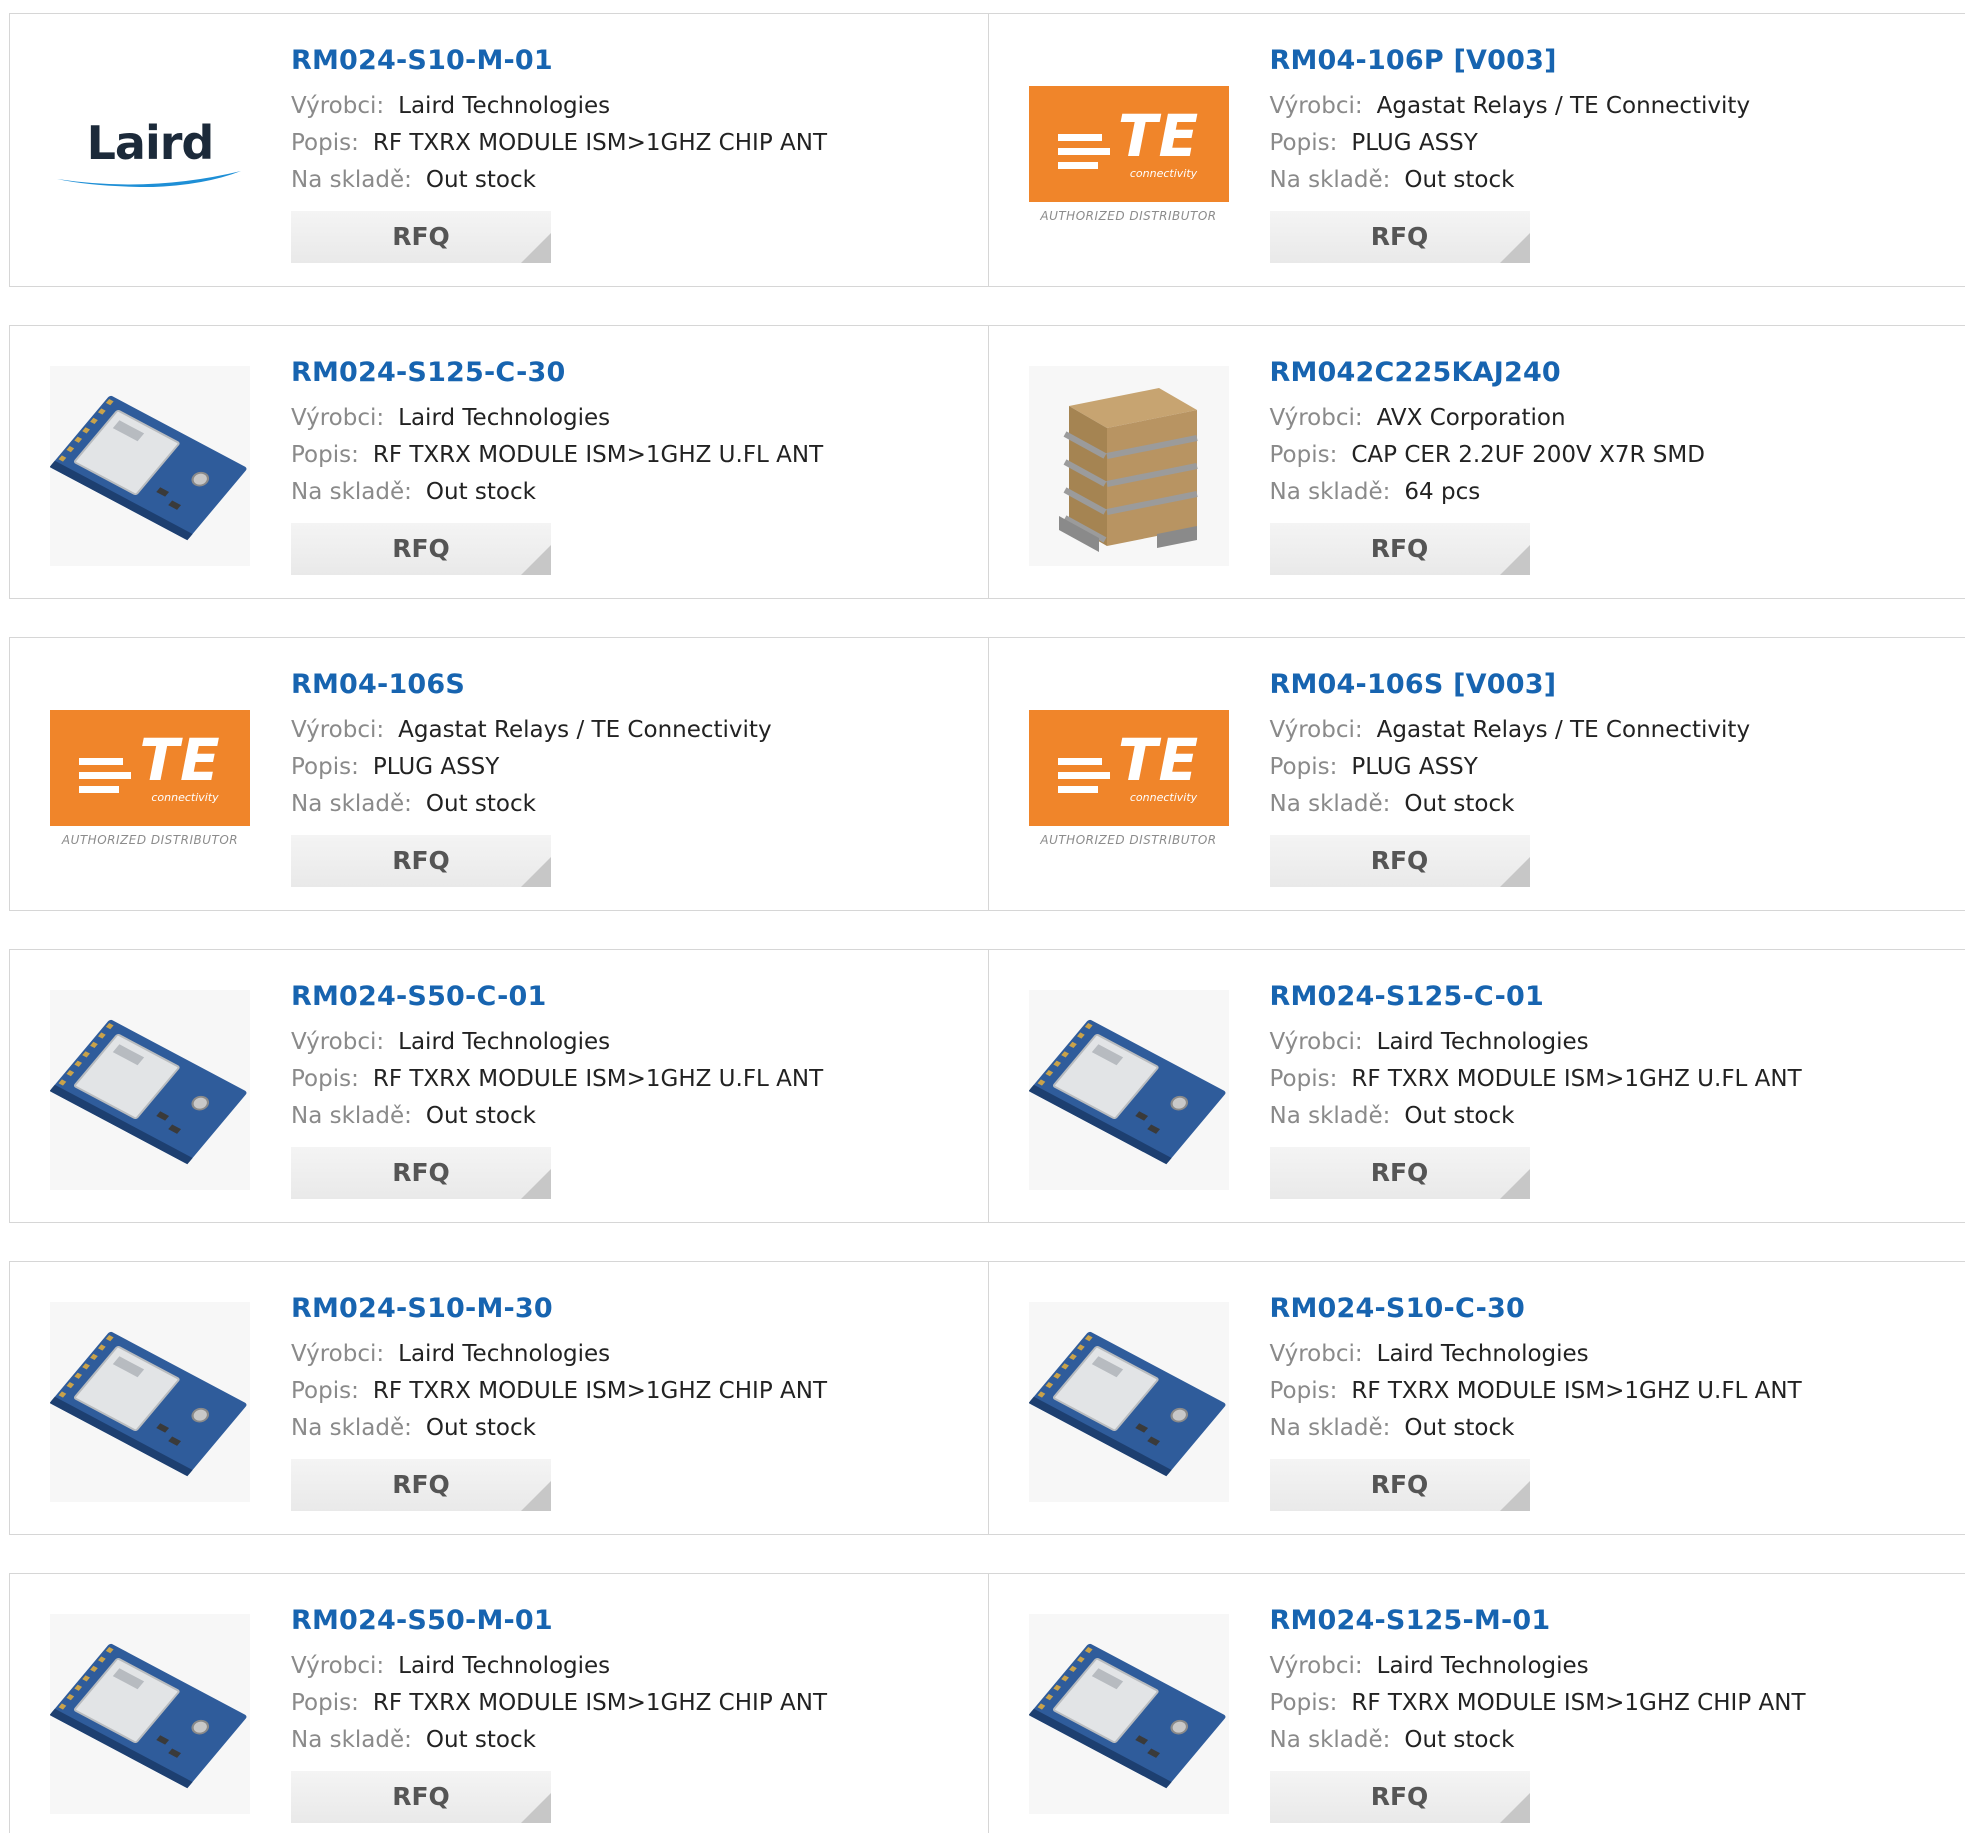  Describe the element at coordinates (150, 143) in the screenshot. I see `laird-logo-wordmark: Laird` at that location.